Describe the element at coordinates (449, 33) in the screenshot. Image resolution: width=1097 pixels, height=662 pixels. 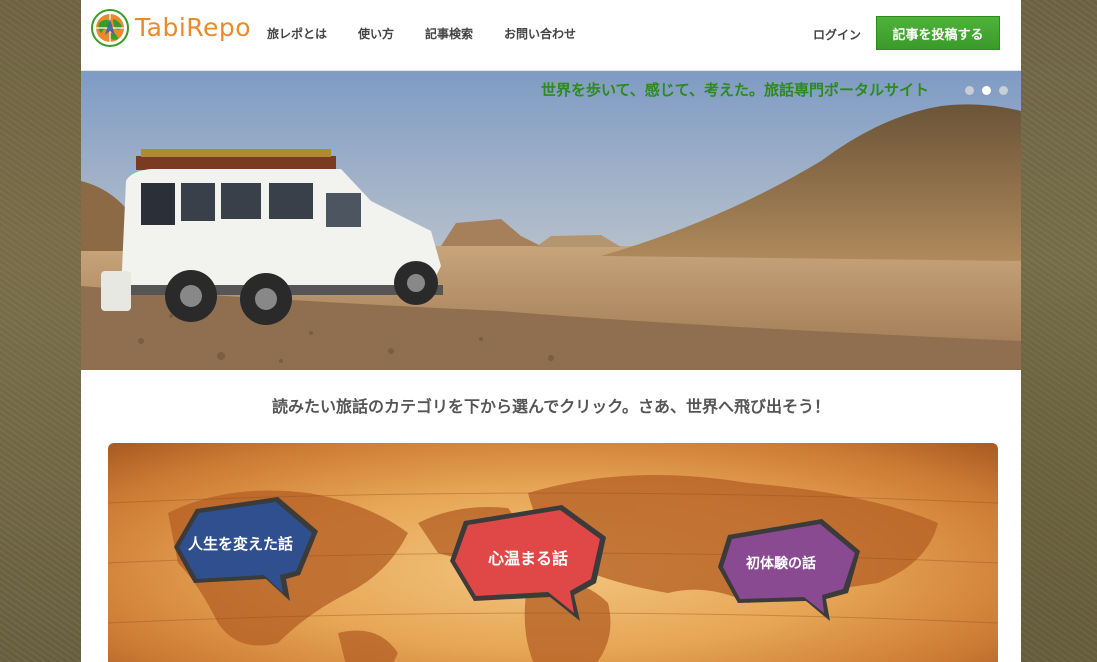
I see `nav-item-search: 記事検索` at that location.